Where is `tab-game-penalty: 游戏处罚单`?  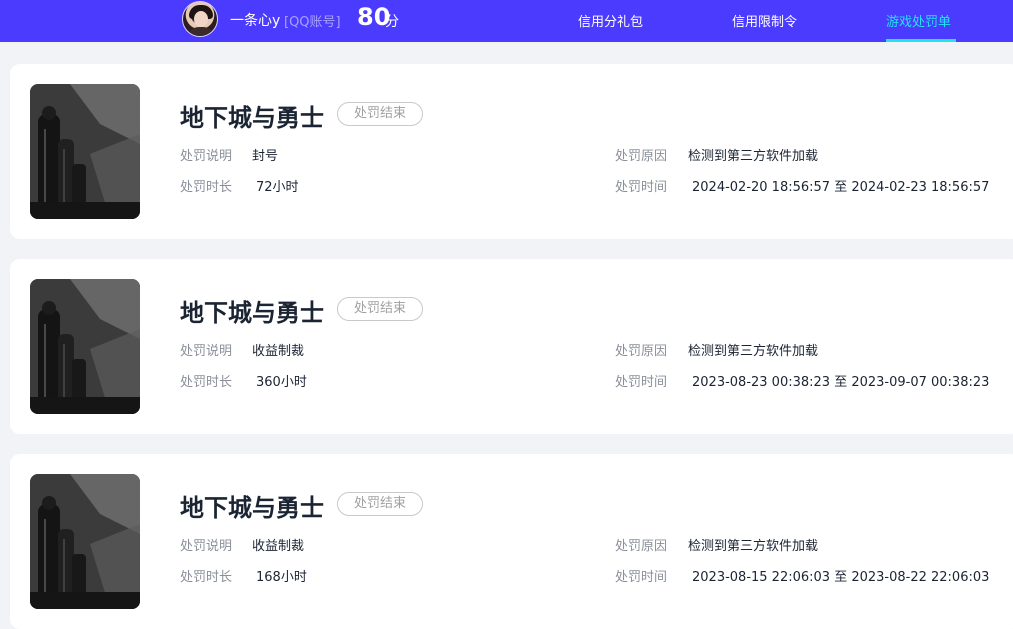 tab-game-penalty: 游戏处罚单 is located at coordinates (918, 20).